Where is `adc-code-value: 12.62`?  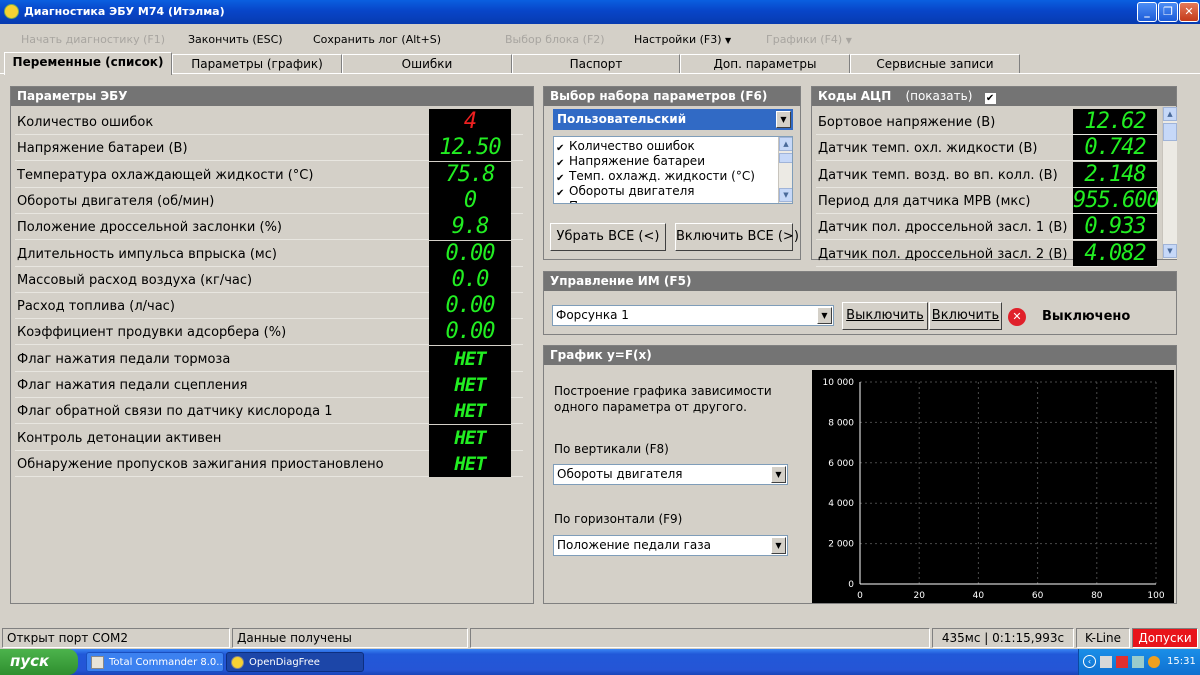
adc-code-value: 12.62 is located at coordinates (1115, 121).